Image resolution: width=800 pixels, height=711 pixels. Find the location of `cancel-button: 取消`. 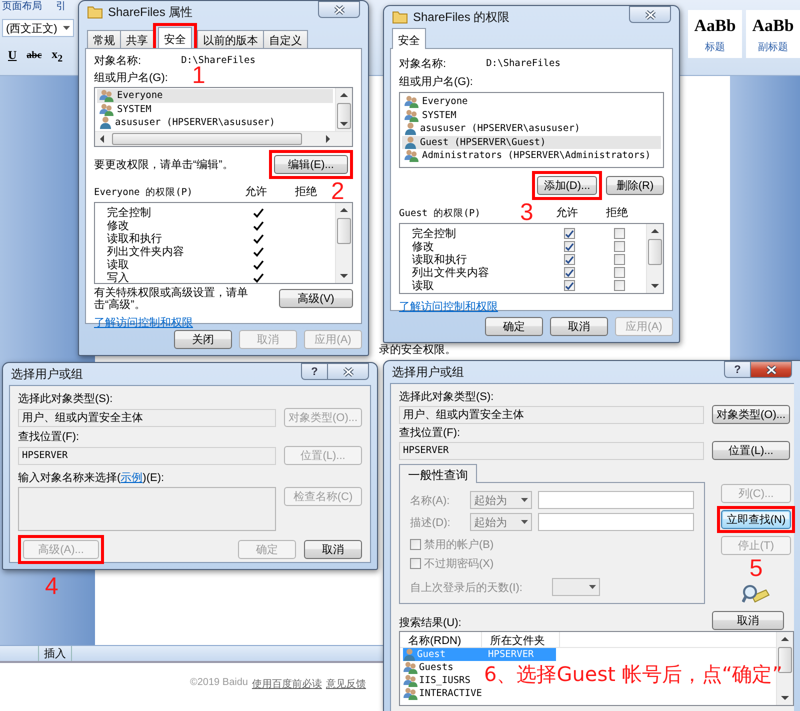

cancel-button: 取消 is located at coordinates (748, 620).